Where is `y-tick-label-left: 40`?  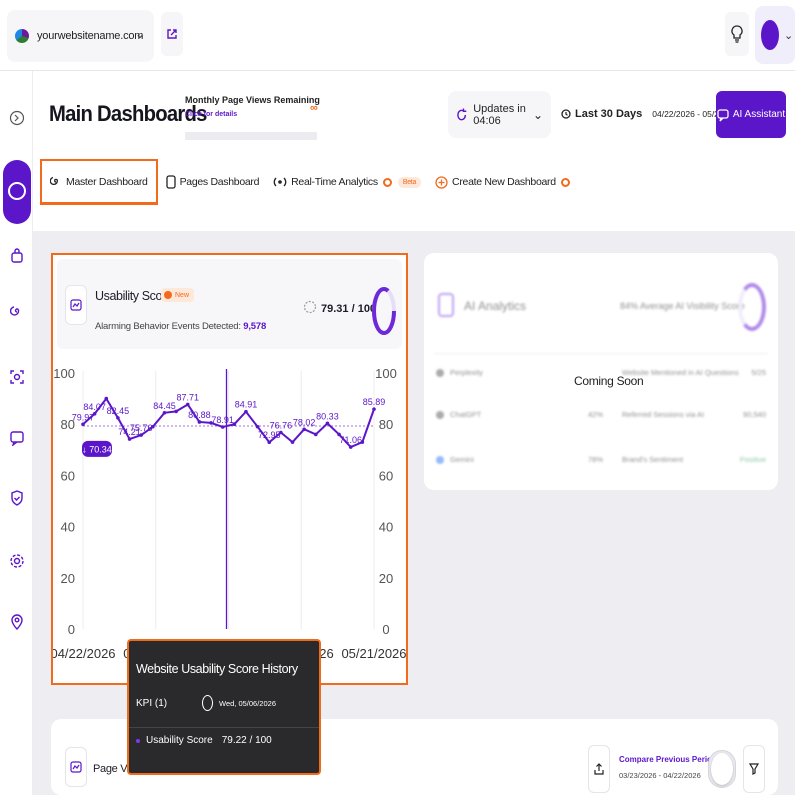 y-tick-label-left: 40 is located at coordinates (68, 527).